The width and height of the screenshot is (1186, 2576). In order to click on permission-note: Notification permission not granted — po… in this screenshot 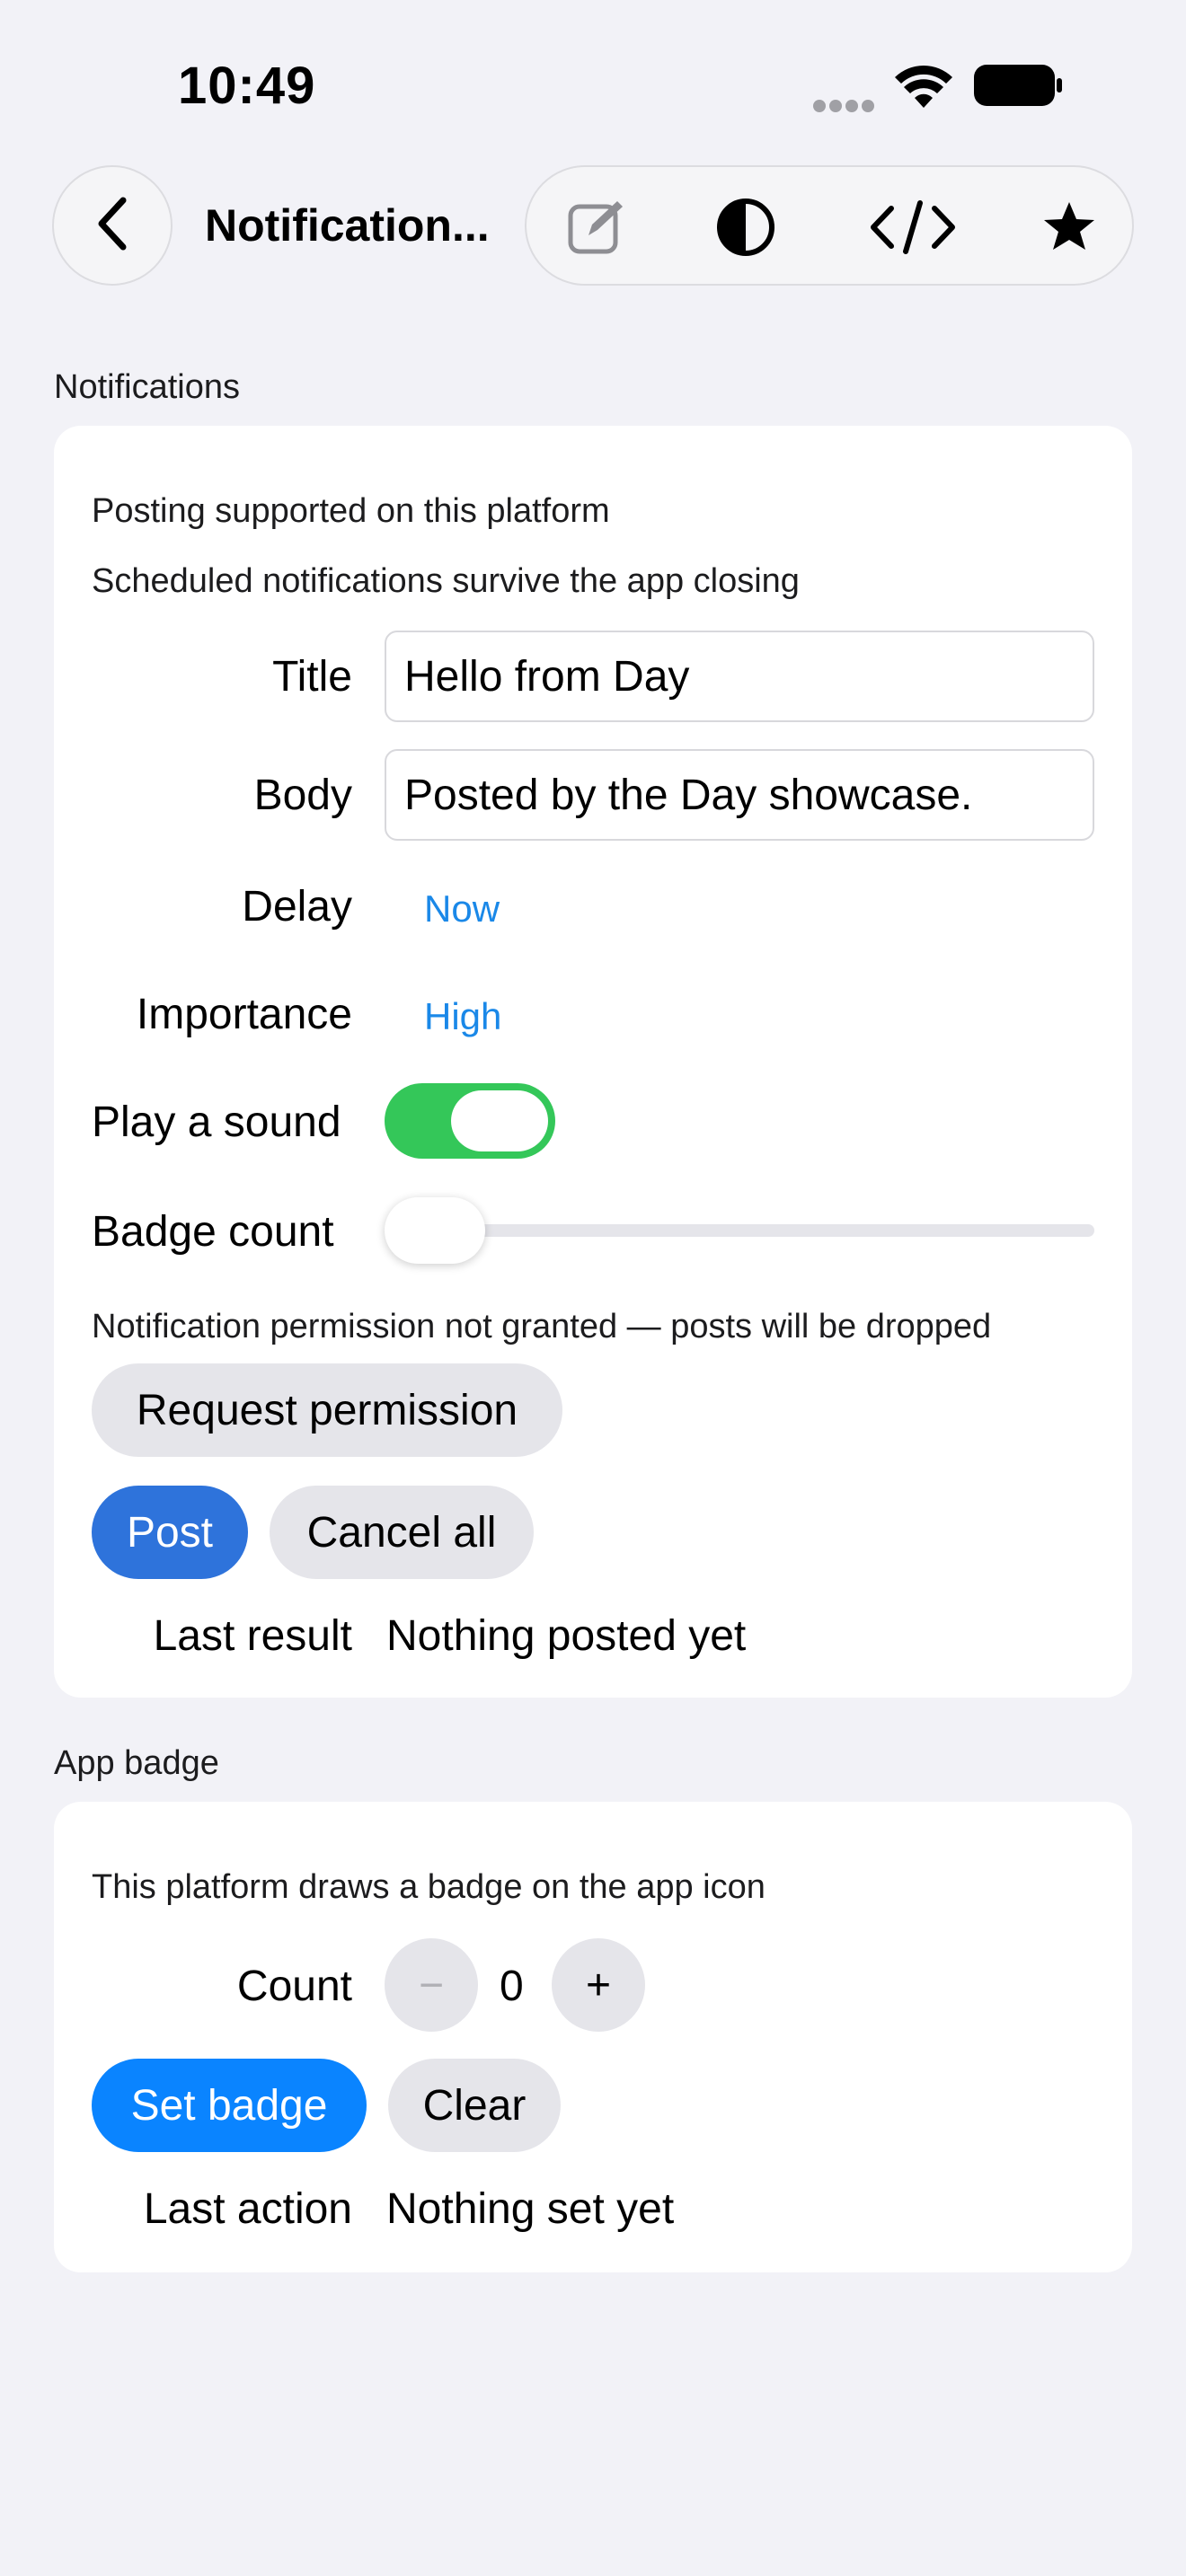, I will do `click(542, 1326)`.